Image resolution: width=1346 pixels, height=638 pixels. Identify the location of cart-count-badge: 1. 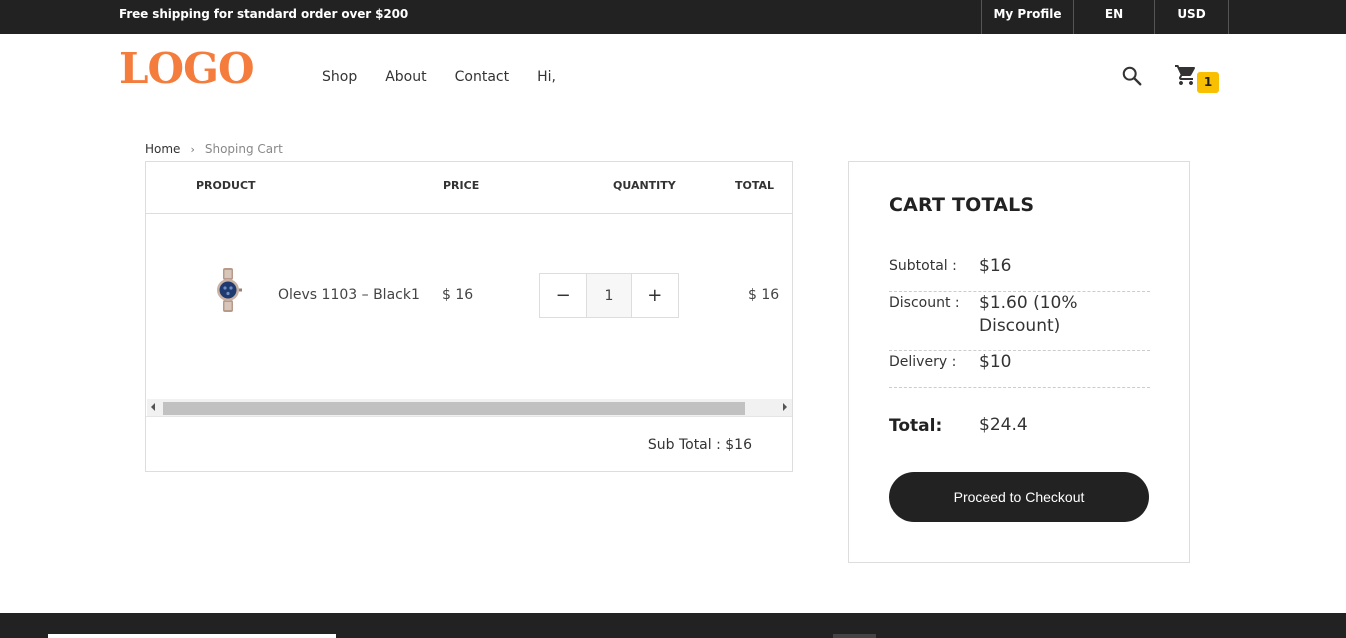
(1208, 82).